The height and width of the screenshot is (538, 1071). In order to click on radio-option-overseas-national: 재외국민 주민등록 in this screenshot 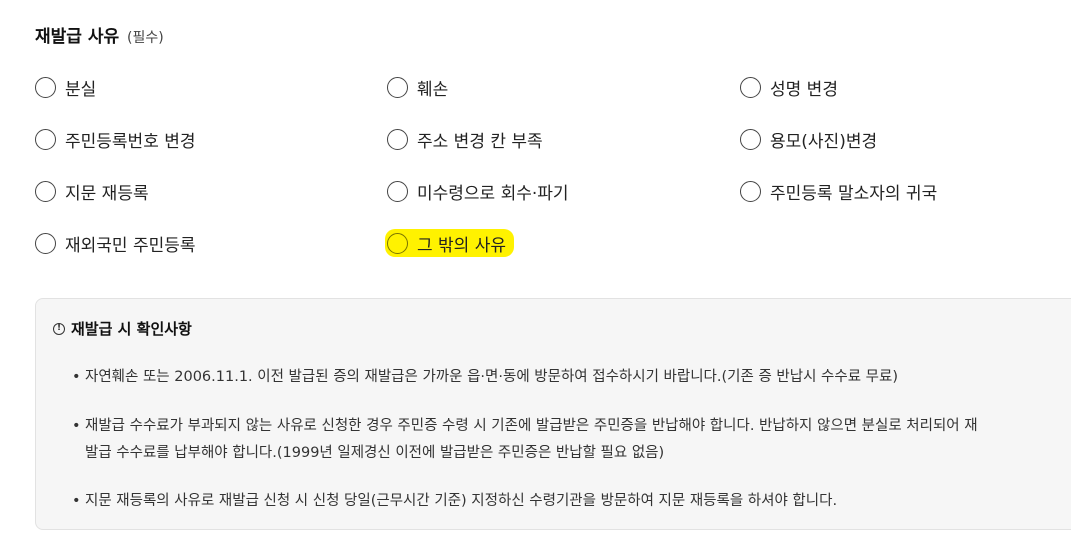, I will do `click(115, 243)`.